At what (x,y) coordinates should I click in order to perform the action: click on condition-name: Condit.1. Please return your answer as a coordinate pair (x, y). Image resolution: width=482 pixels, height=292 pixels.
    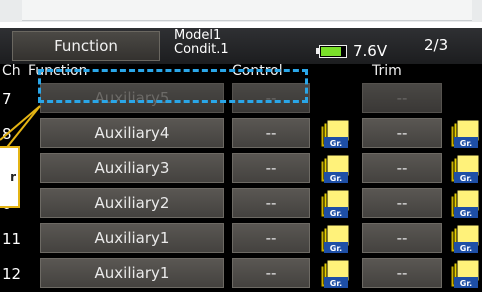
    Looking at the image, I should click on (201, 49).